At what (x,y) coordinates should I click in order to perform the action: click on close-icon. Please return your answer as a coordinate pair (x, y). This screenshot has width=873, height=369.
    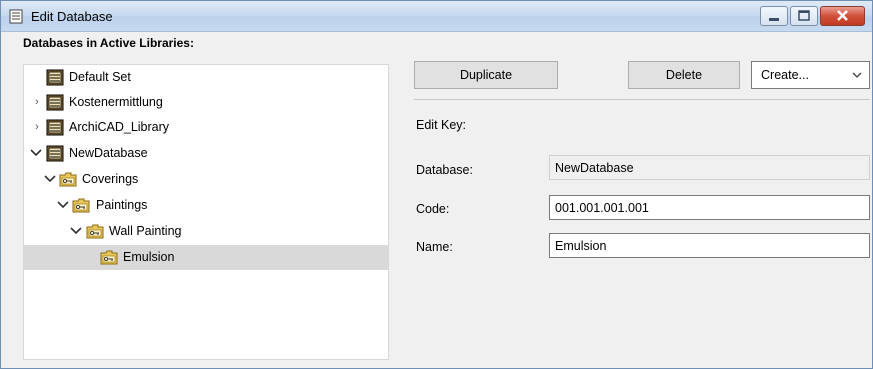
    Looking at the image, I should click on (842, 15).